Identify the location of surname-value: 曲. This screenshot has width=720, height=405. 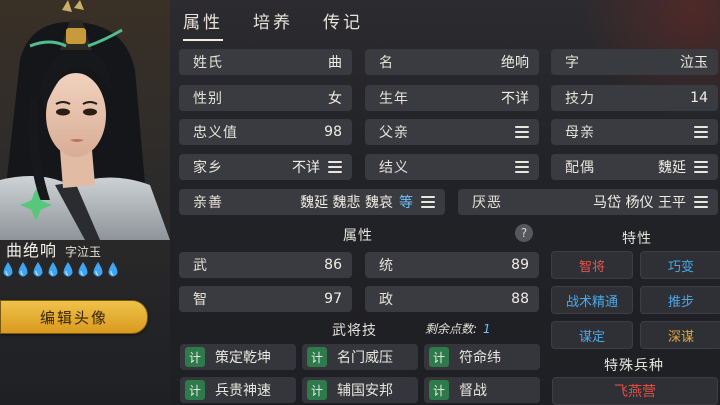
(335, 63).